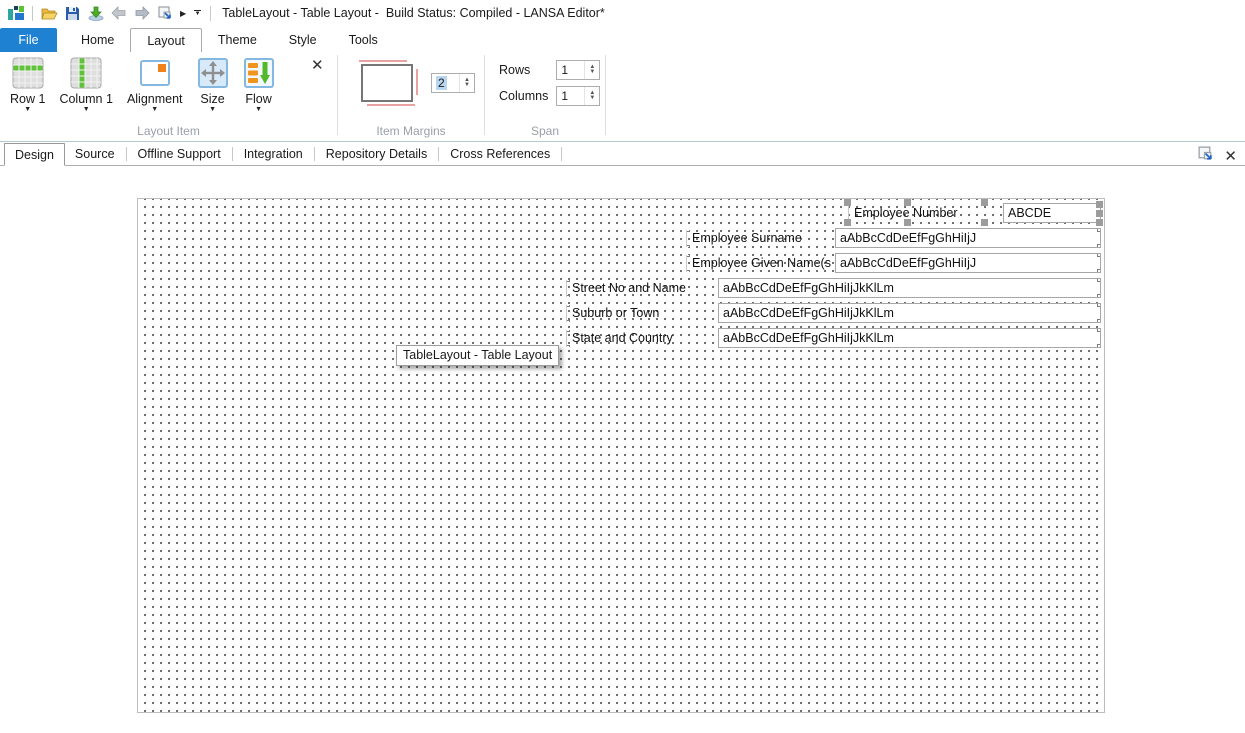 This screenshot has height=733, width=1245. I want to click on ribbon-group-item-margins: 2 ▲ ▼ Item Margins, so click(411, 96).